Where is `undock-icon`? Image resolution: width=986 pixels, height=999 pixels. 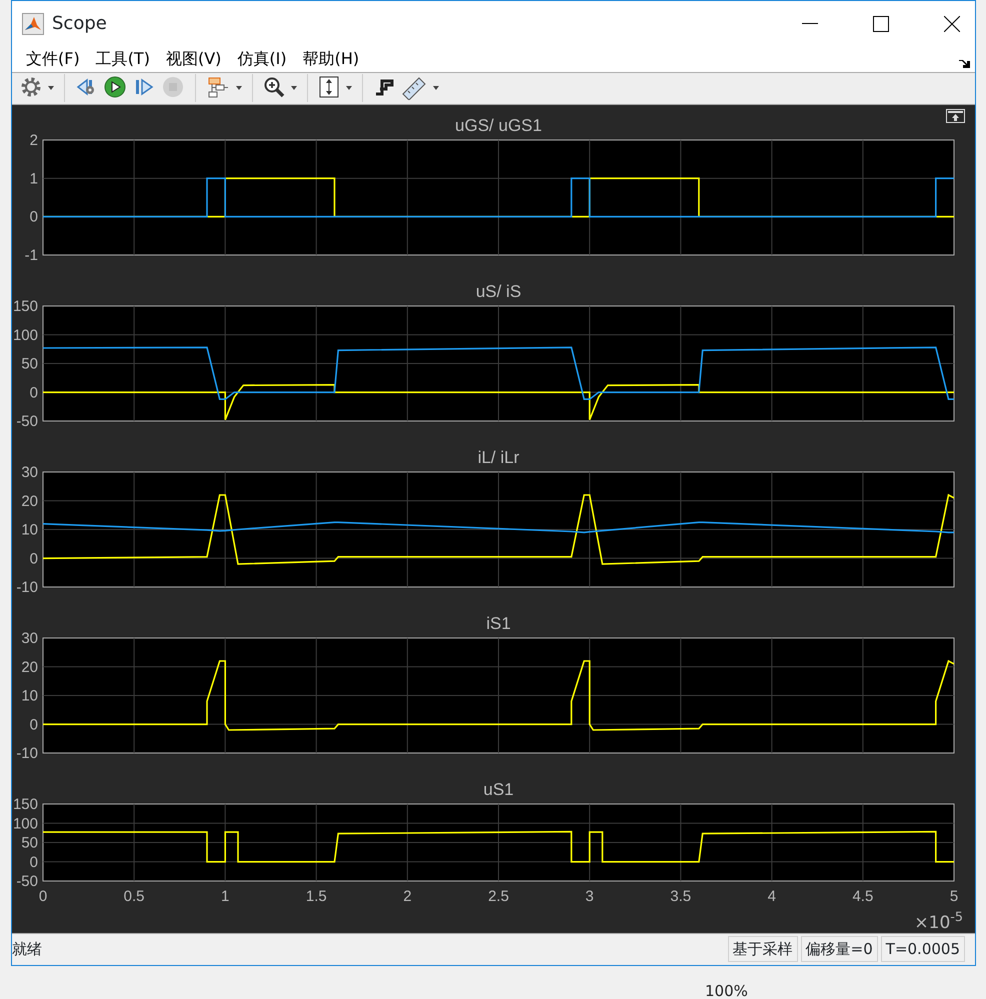 undock-icon is located at coordinates (955, 115).